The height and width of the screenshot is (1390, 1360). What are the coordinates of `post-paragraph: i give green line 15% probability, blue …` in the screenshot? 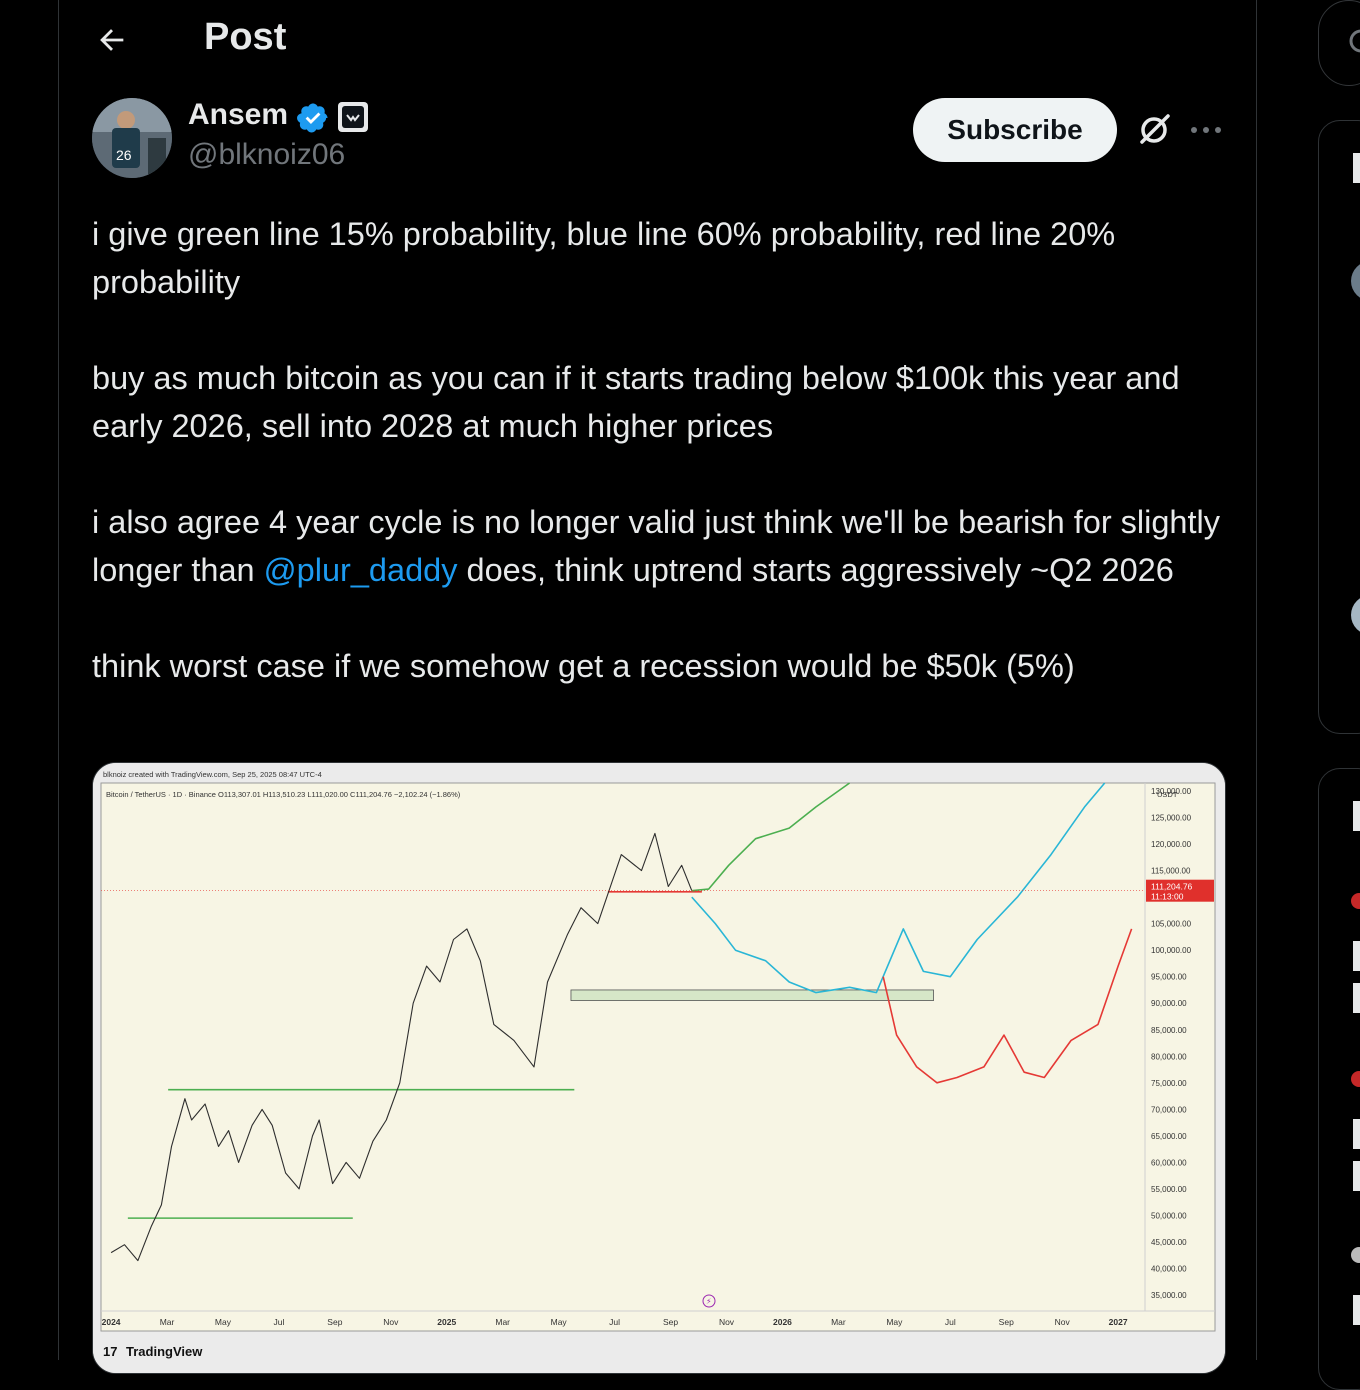 It's located at (604, 258).